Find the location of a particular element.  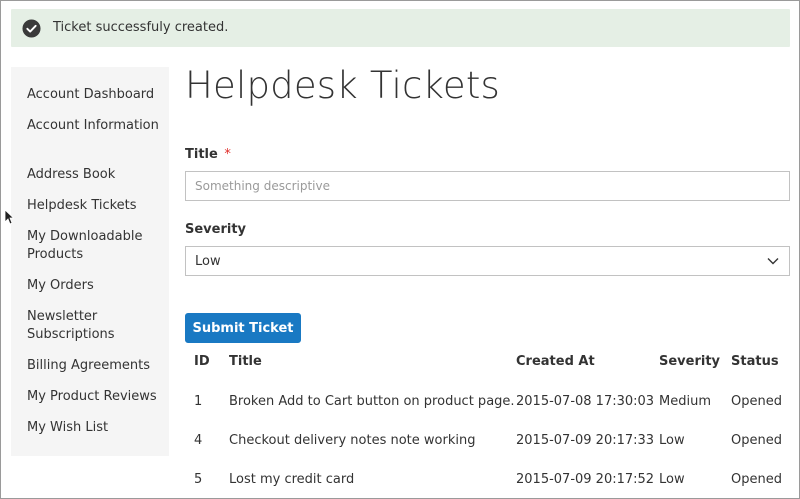

submit-ticket-button: Submit Ticket is located at coordinates (243, 328).